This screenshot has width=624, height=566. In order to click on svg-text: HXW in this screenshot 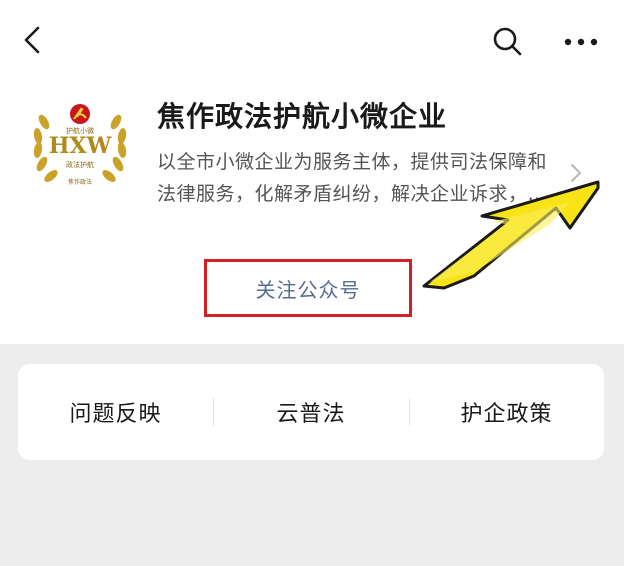, I will do `click(80, 146)`.